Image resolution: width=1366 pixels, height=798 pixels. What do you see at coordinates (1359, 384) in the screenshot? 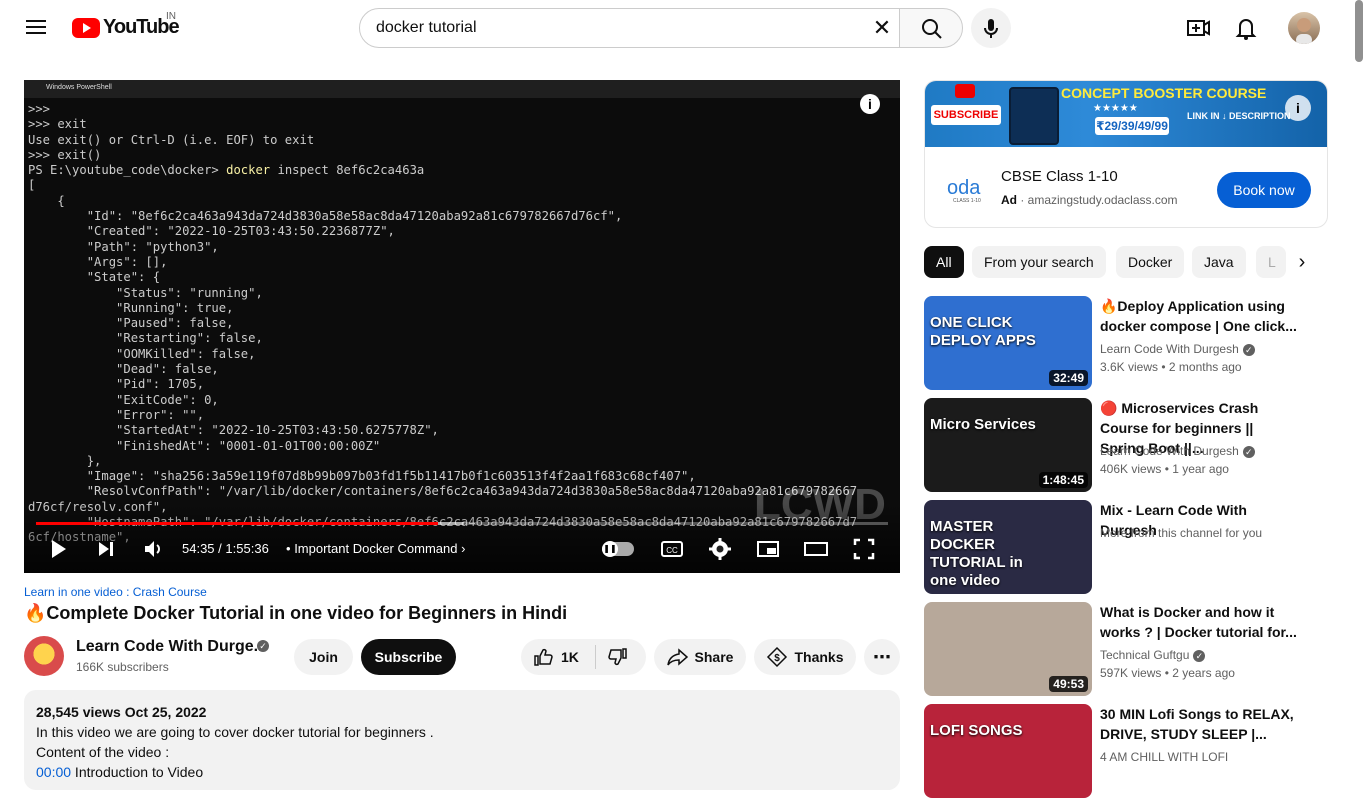
I see `page-scrollbar` at bounding box center [1359, 384].